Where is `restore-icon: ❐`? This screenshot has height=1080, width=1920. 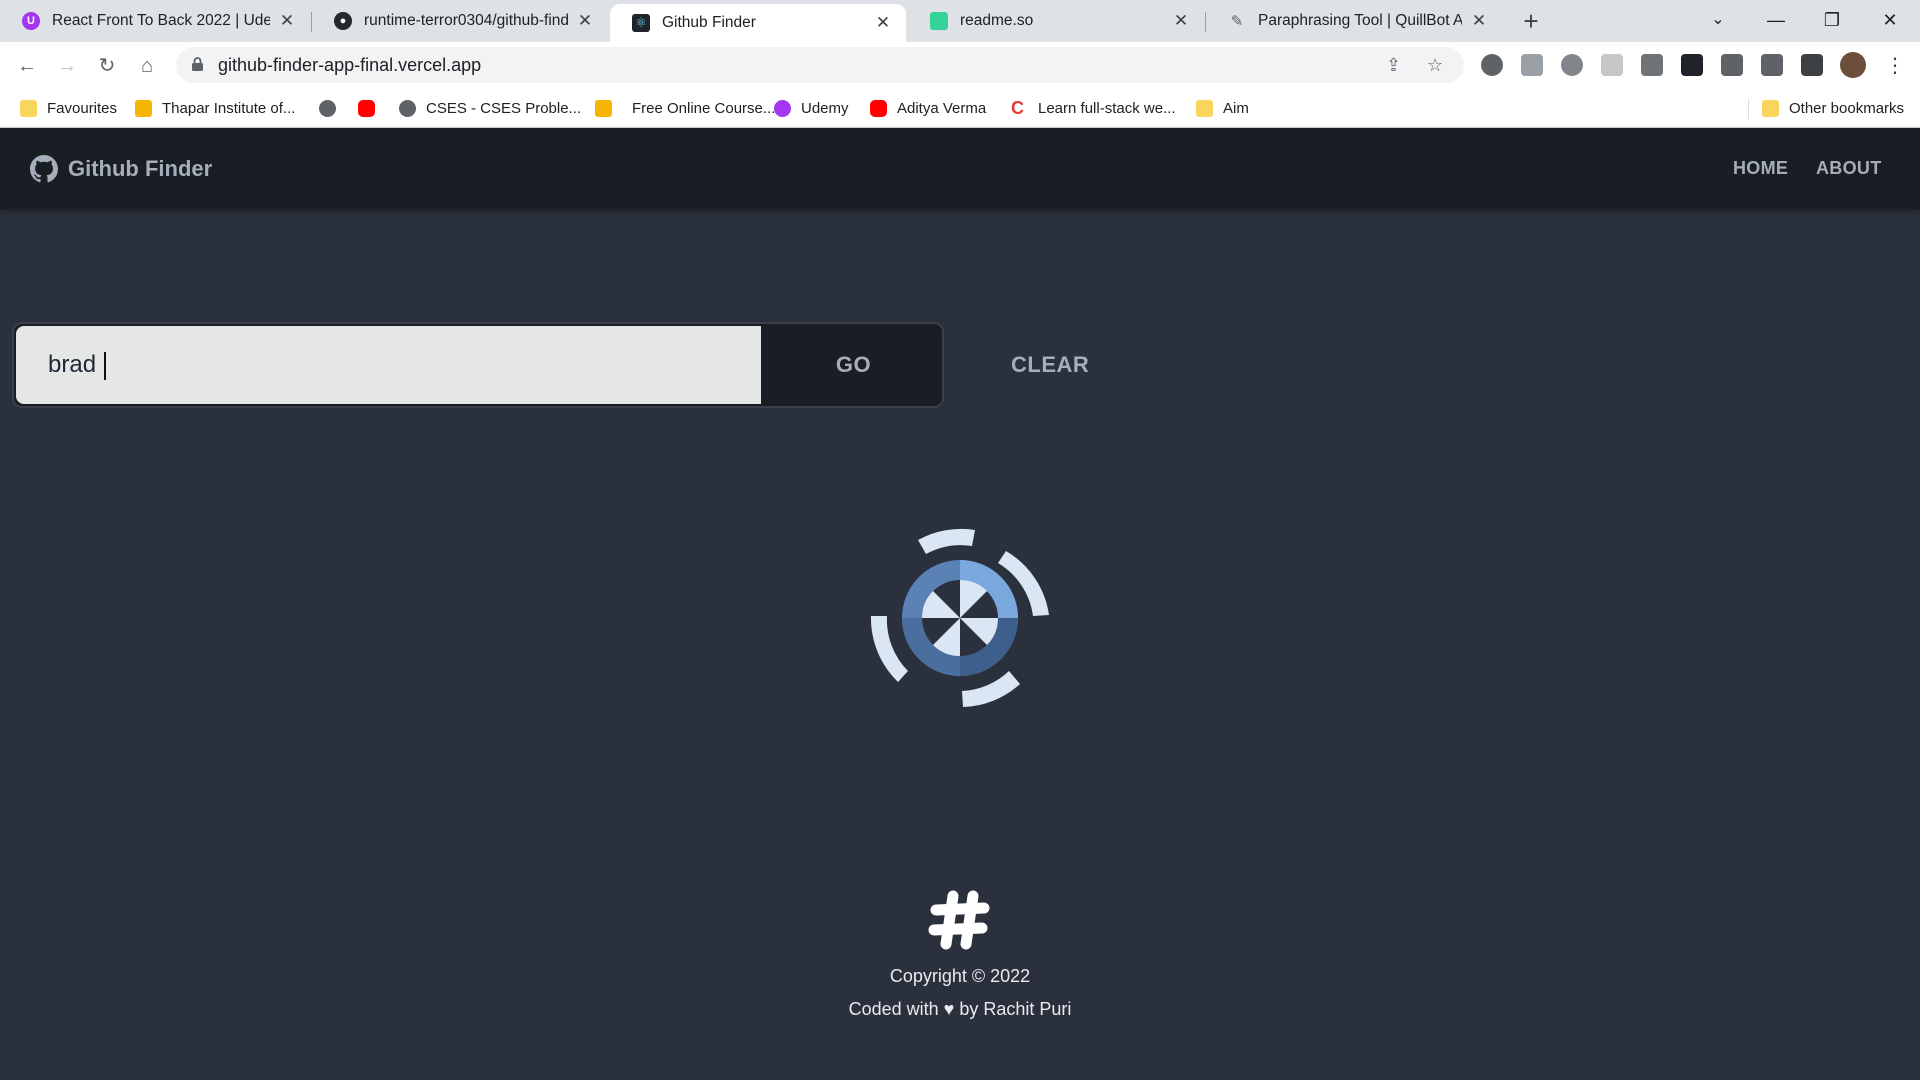 restore-icon: ❐ is located at coordinates (1832, 21).